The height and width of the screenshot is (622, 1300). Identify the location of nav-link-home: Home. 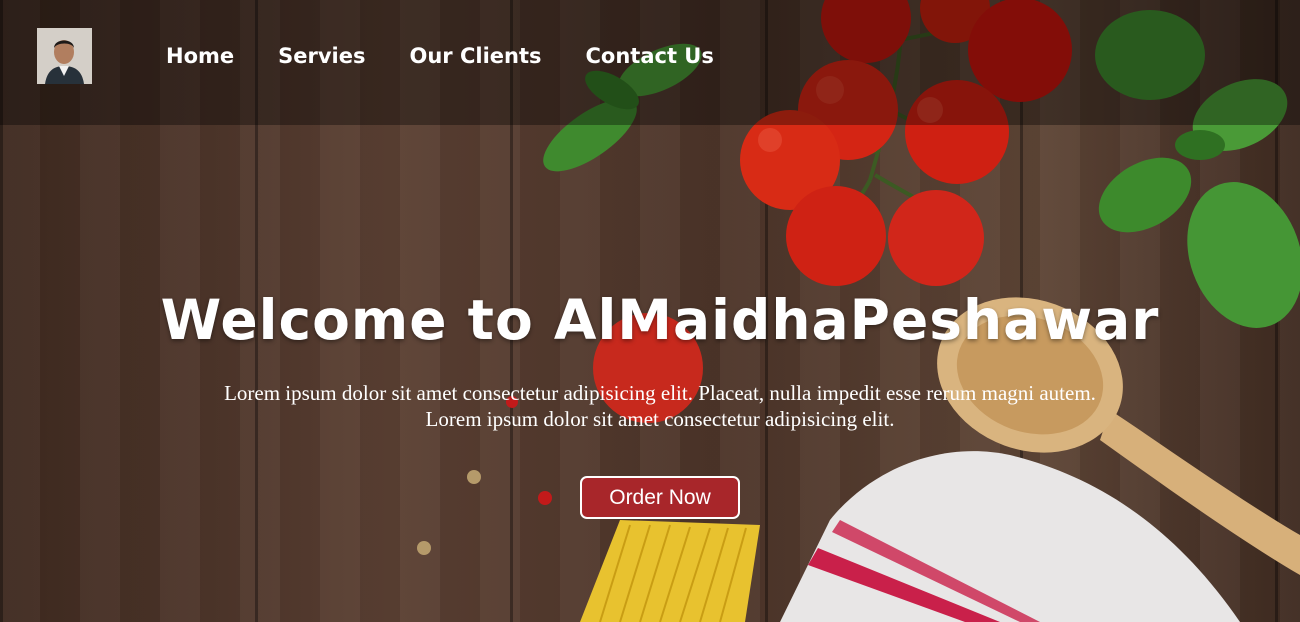
(200, 56).